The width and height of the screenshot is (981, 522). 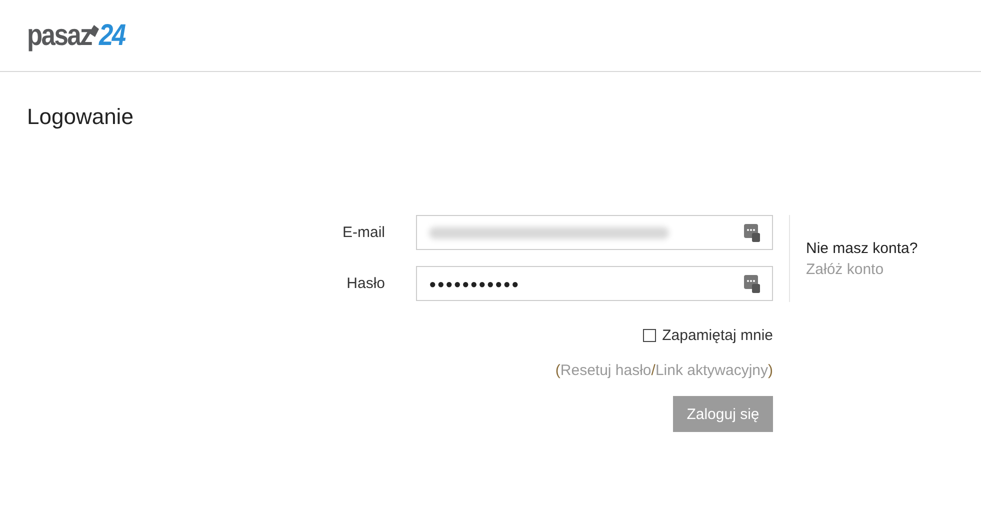 I want to click on field-label: Hasło, so click(x=365, y=283).